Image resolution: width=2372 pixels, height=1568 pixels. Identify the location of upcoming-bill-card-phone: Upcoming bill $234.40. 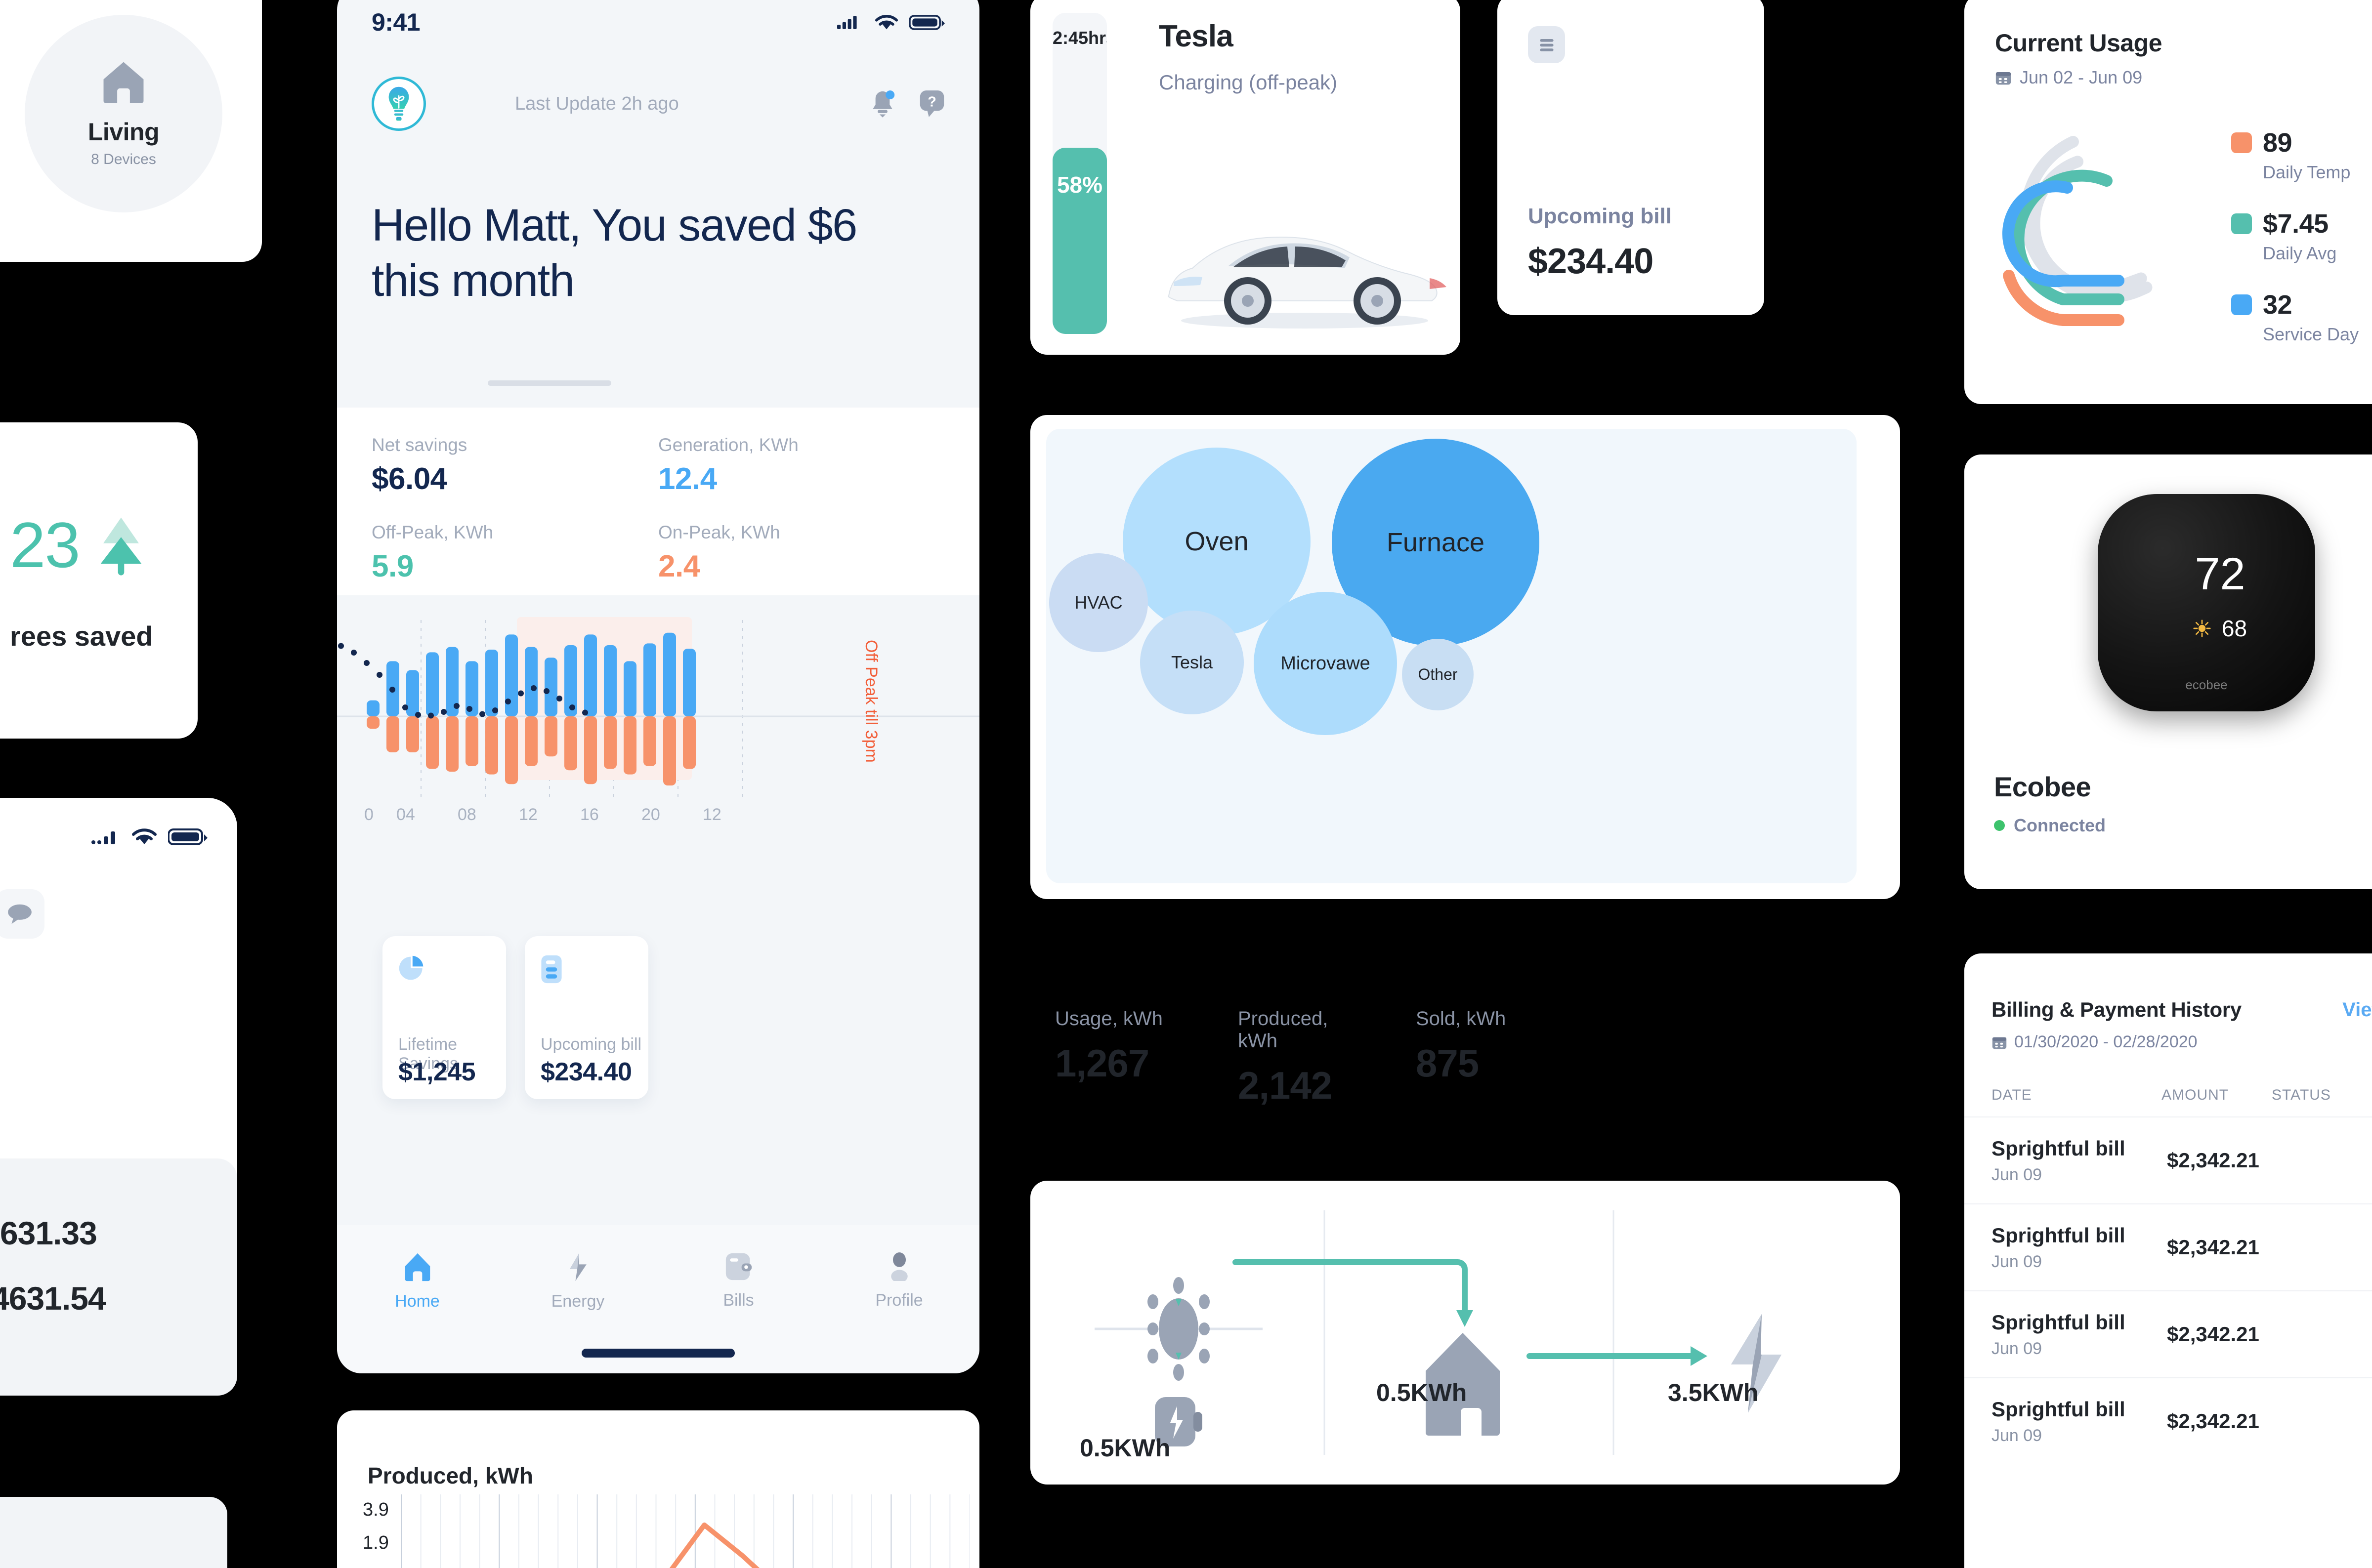
(586, 1017).